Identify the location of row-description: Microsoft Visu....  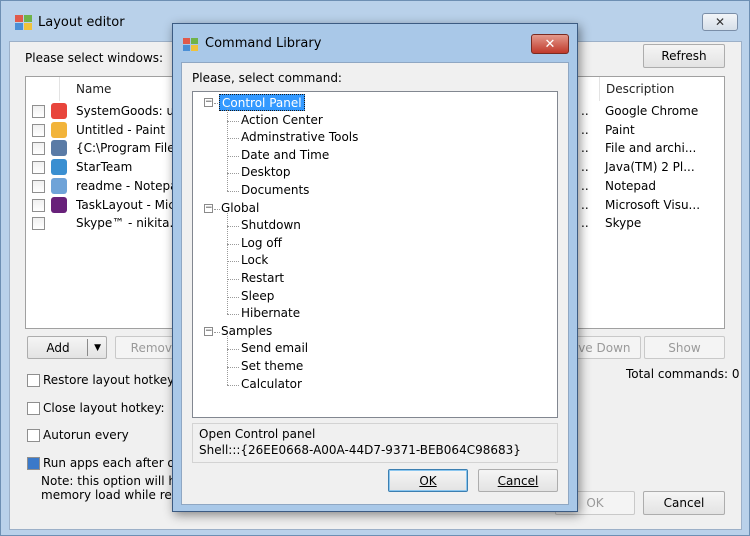
(653, 204).